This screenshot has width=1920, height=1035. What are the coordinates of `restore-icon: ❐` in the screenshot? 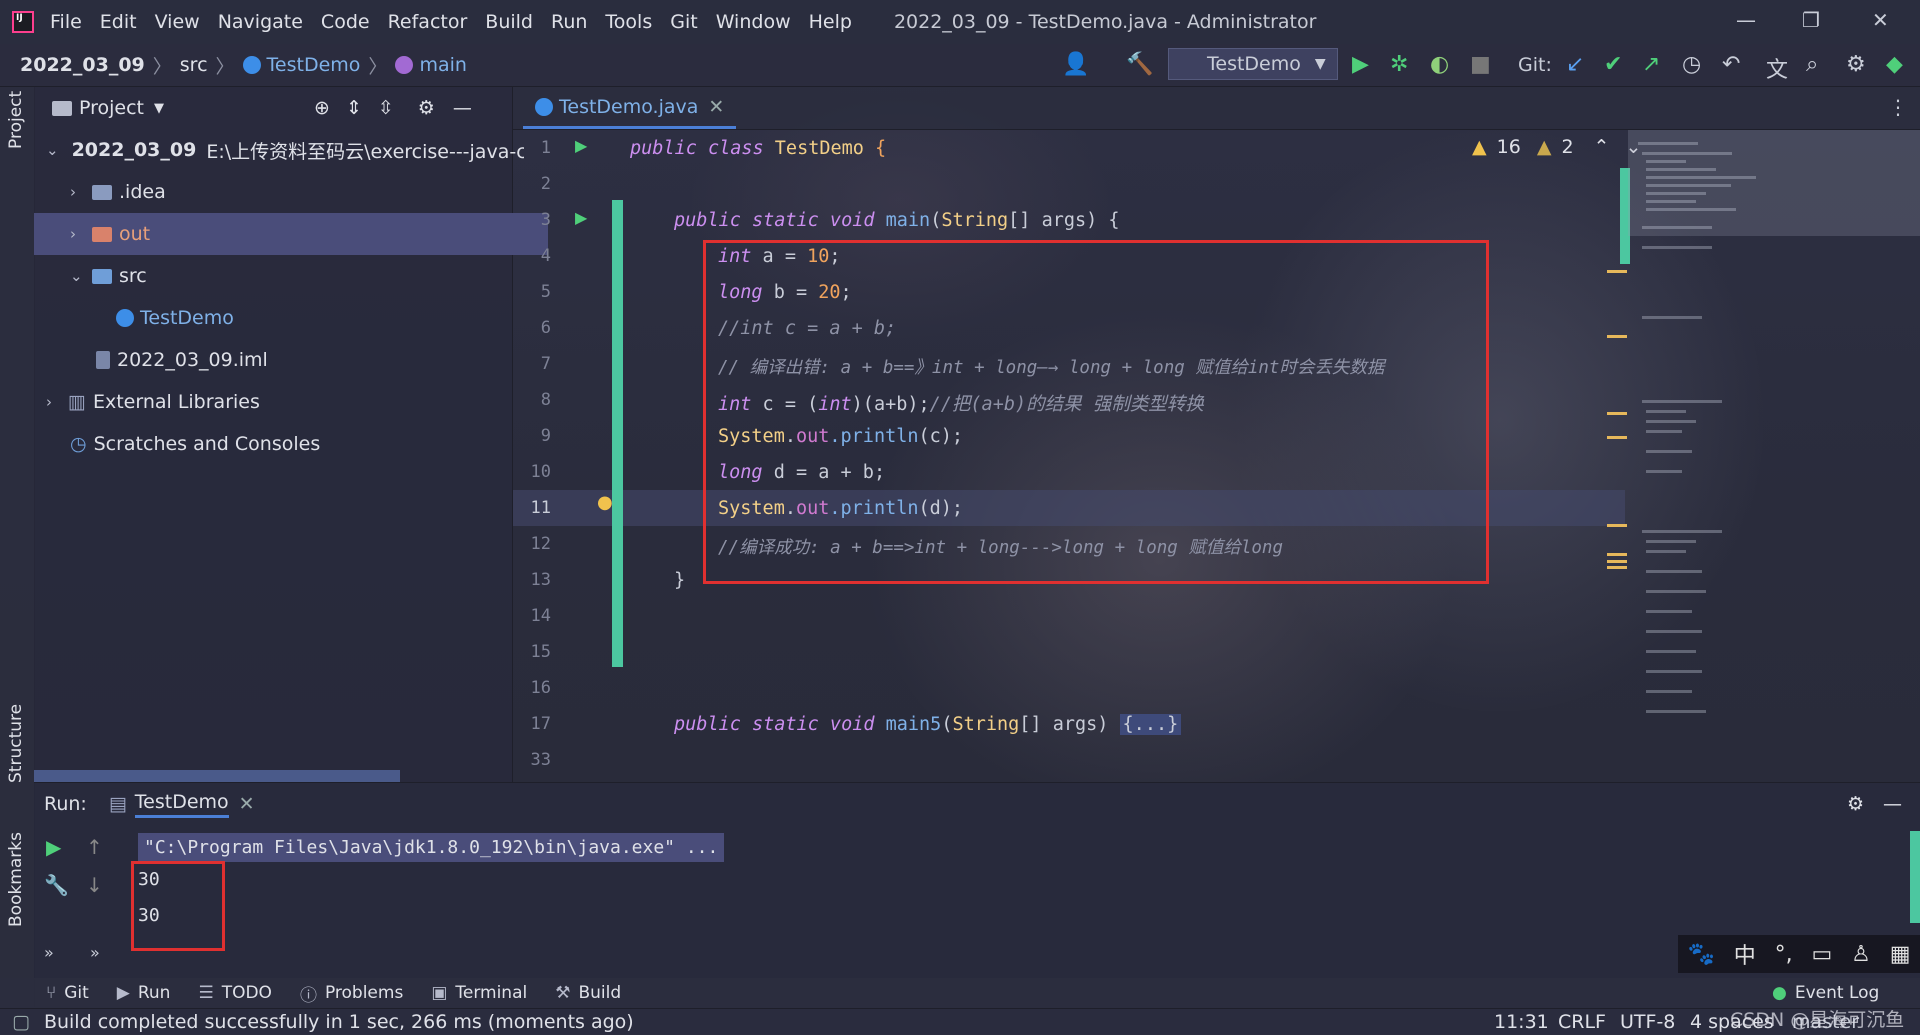 It's located at (1811, 20).